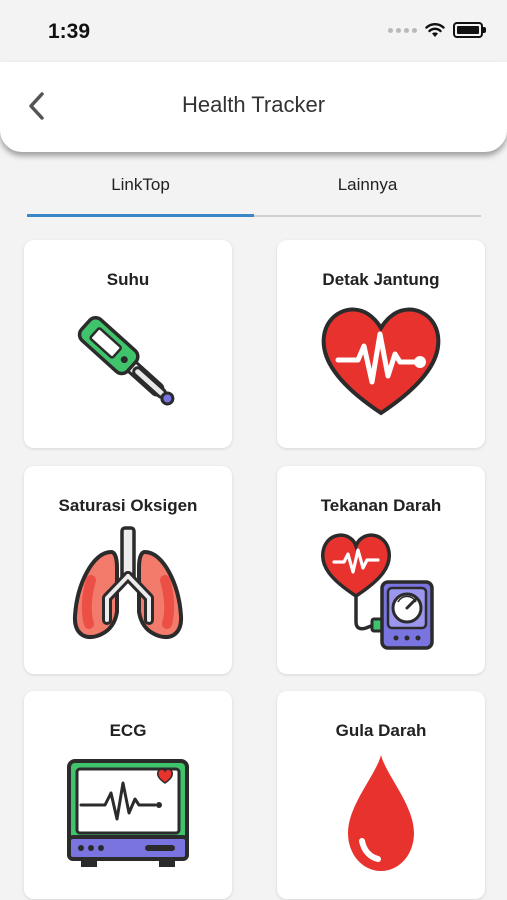  Describe the element at coordinates (381, 813) in the screenshot. I see `blood-drop-icon` at that location.